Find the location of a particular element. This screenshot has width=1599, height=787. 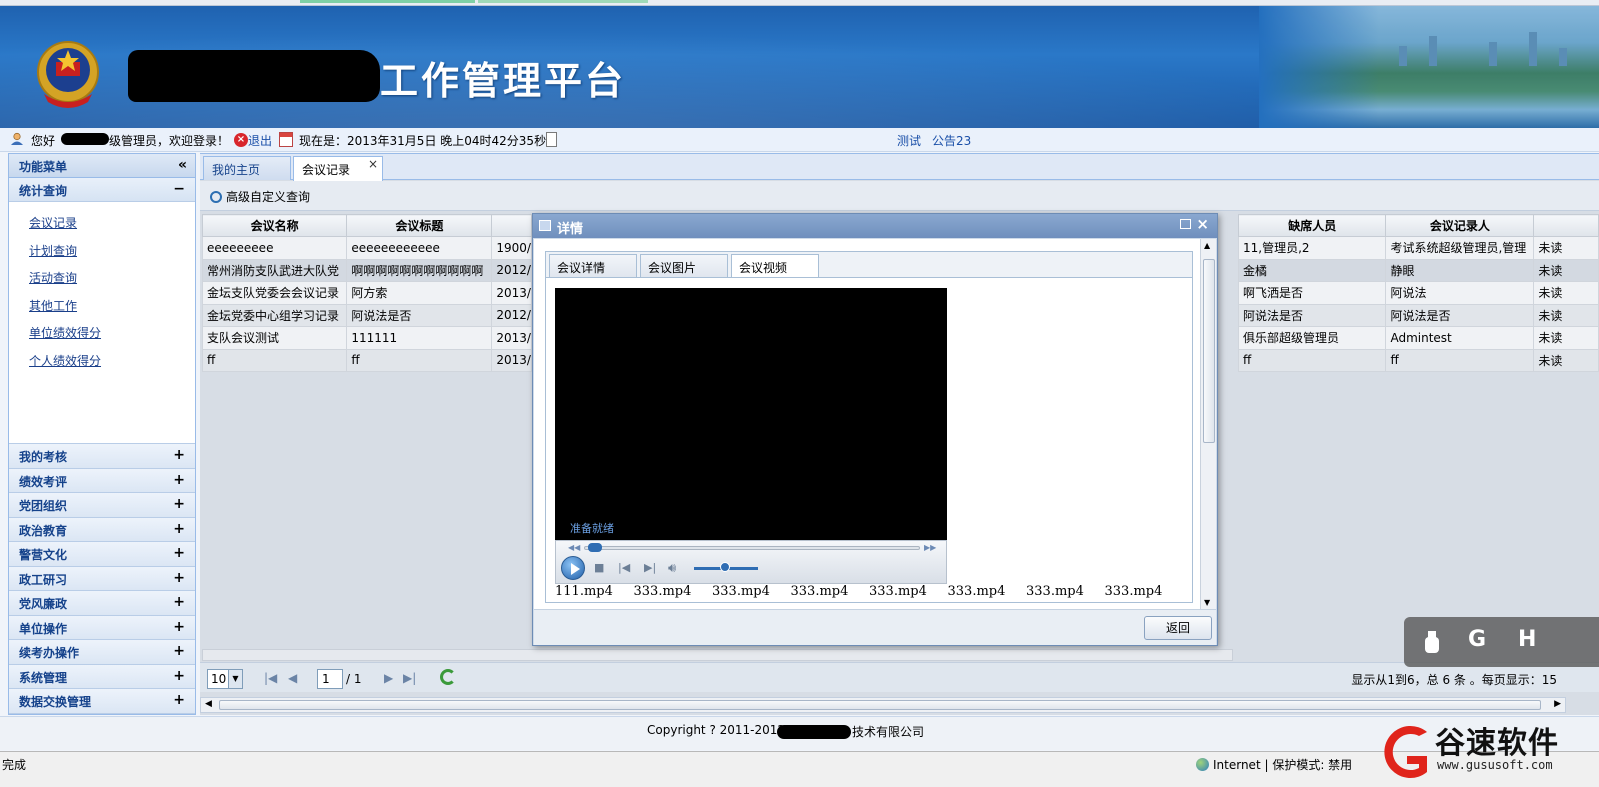

logout-link: 退出 is located at coordinates (260, 140).